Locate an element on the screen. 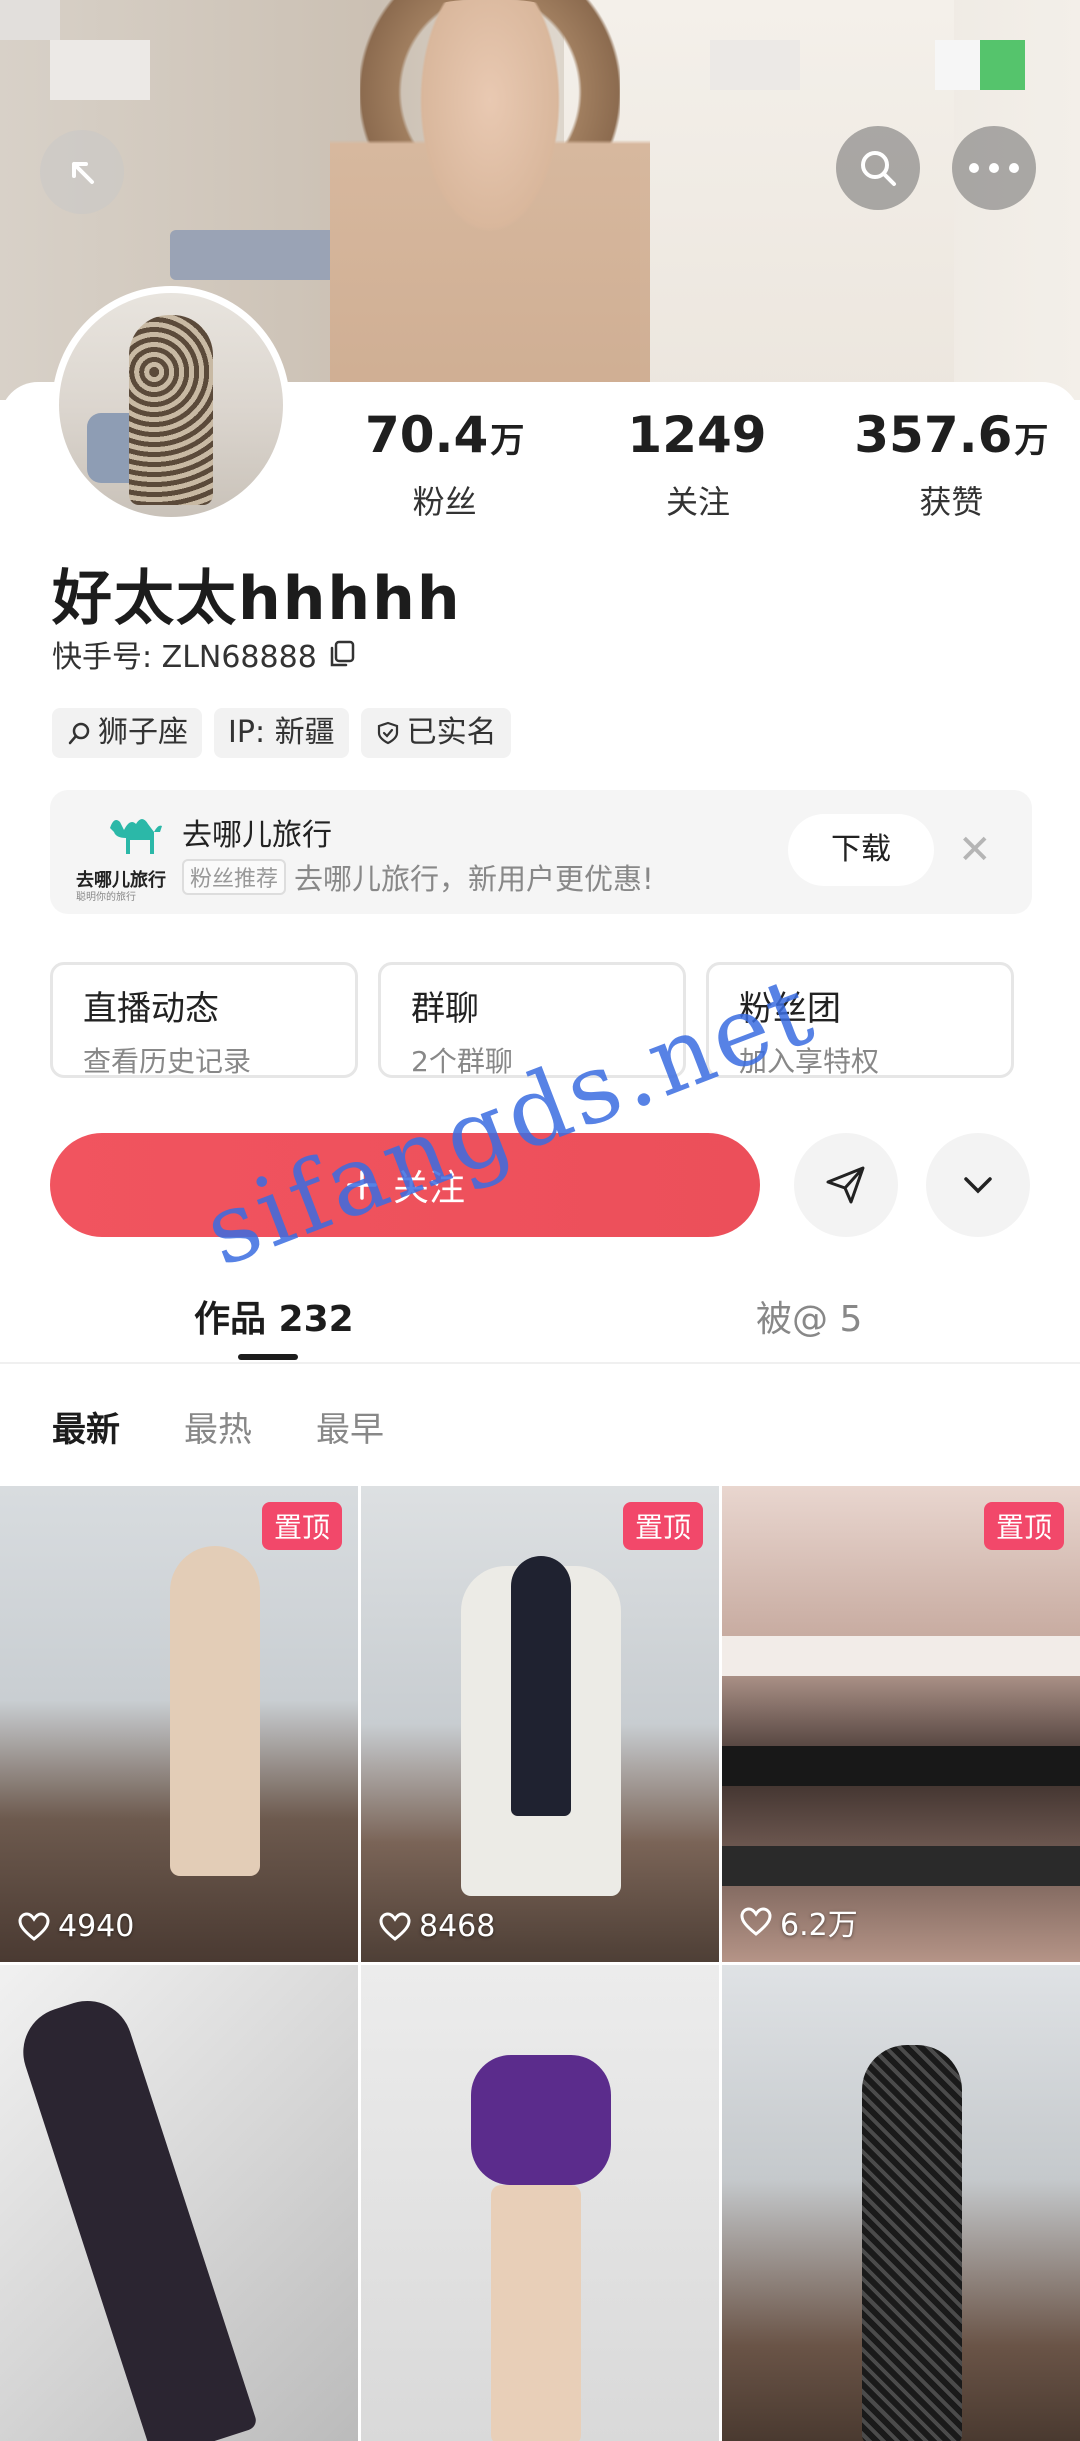 The image size is (1080, 2441). like-count: 8468 is located at coordinates (437, 1926).